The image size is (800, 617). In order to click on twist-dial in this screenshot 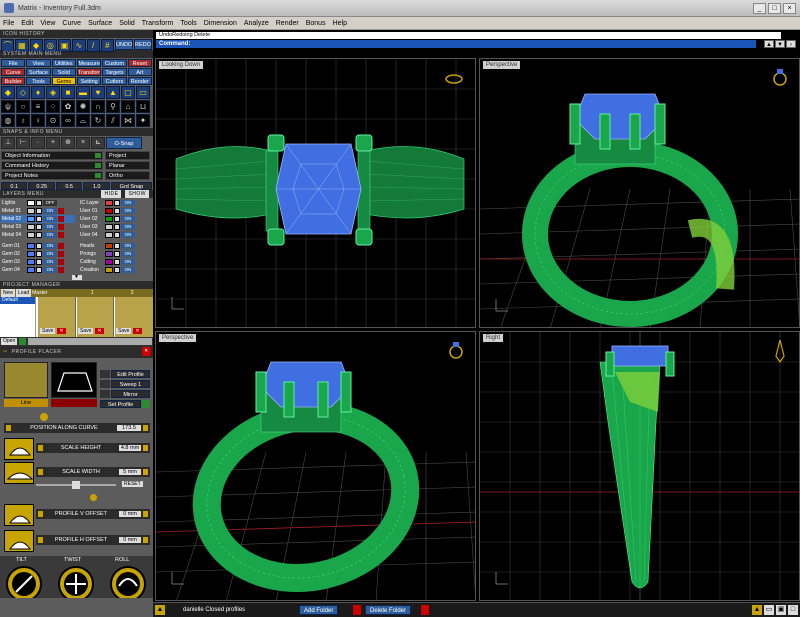, I will do `click(76, 581)`.